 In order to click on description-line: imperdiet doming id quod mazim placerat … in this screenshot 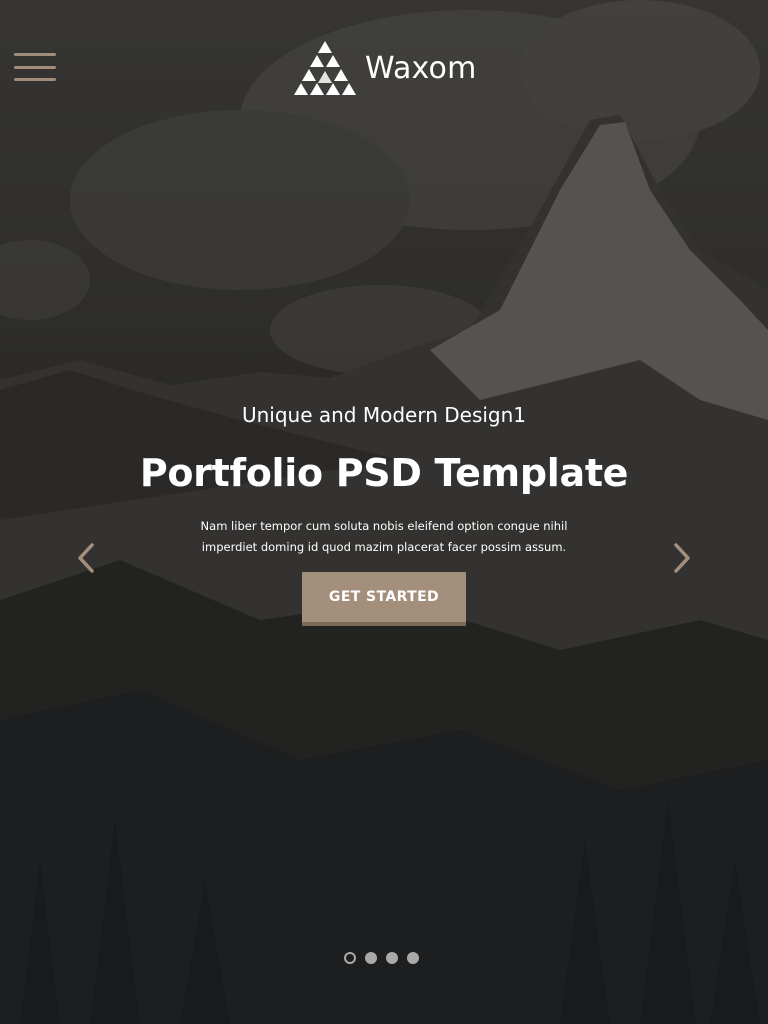, I will do `click(384, 547)`.